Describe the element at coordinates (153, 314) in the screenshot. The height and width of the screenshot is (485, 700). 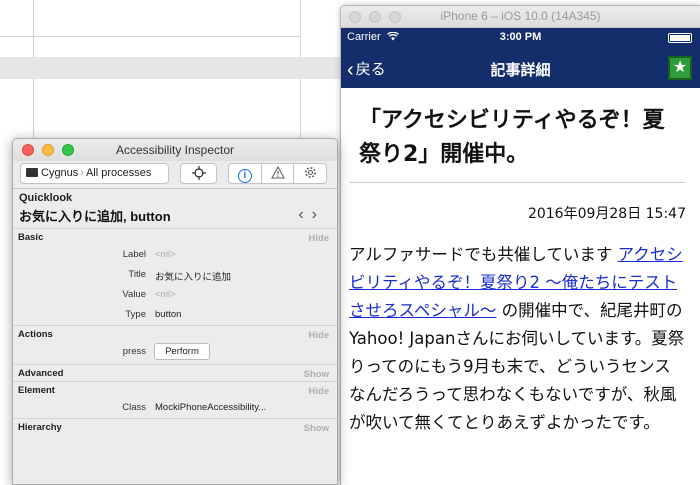
I see `property-row: Type button` at that location.